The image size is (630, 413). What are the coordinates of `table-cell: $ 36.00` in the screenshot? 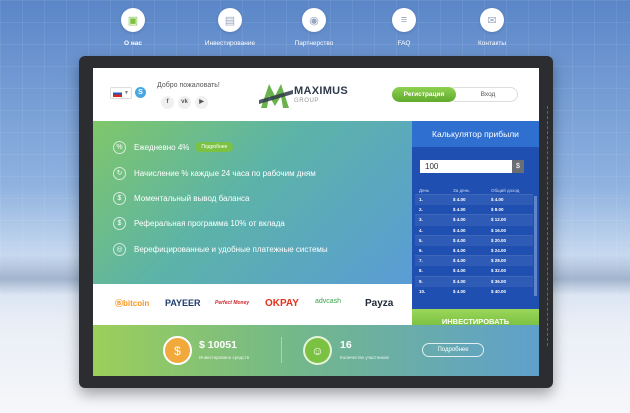 It's located at (499, 281).